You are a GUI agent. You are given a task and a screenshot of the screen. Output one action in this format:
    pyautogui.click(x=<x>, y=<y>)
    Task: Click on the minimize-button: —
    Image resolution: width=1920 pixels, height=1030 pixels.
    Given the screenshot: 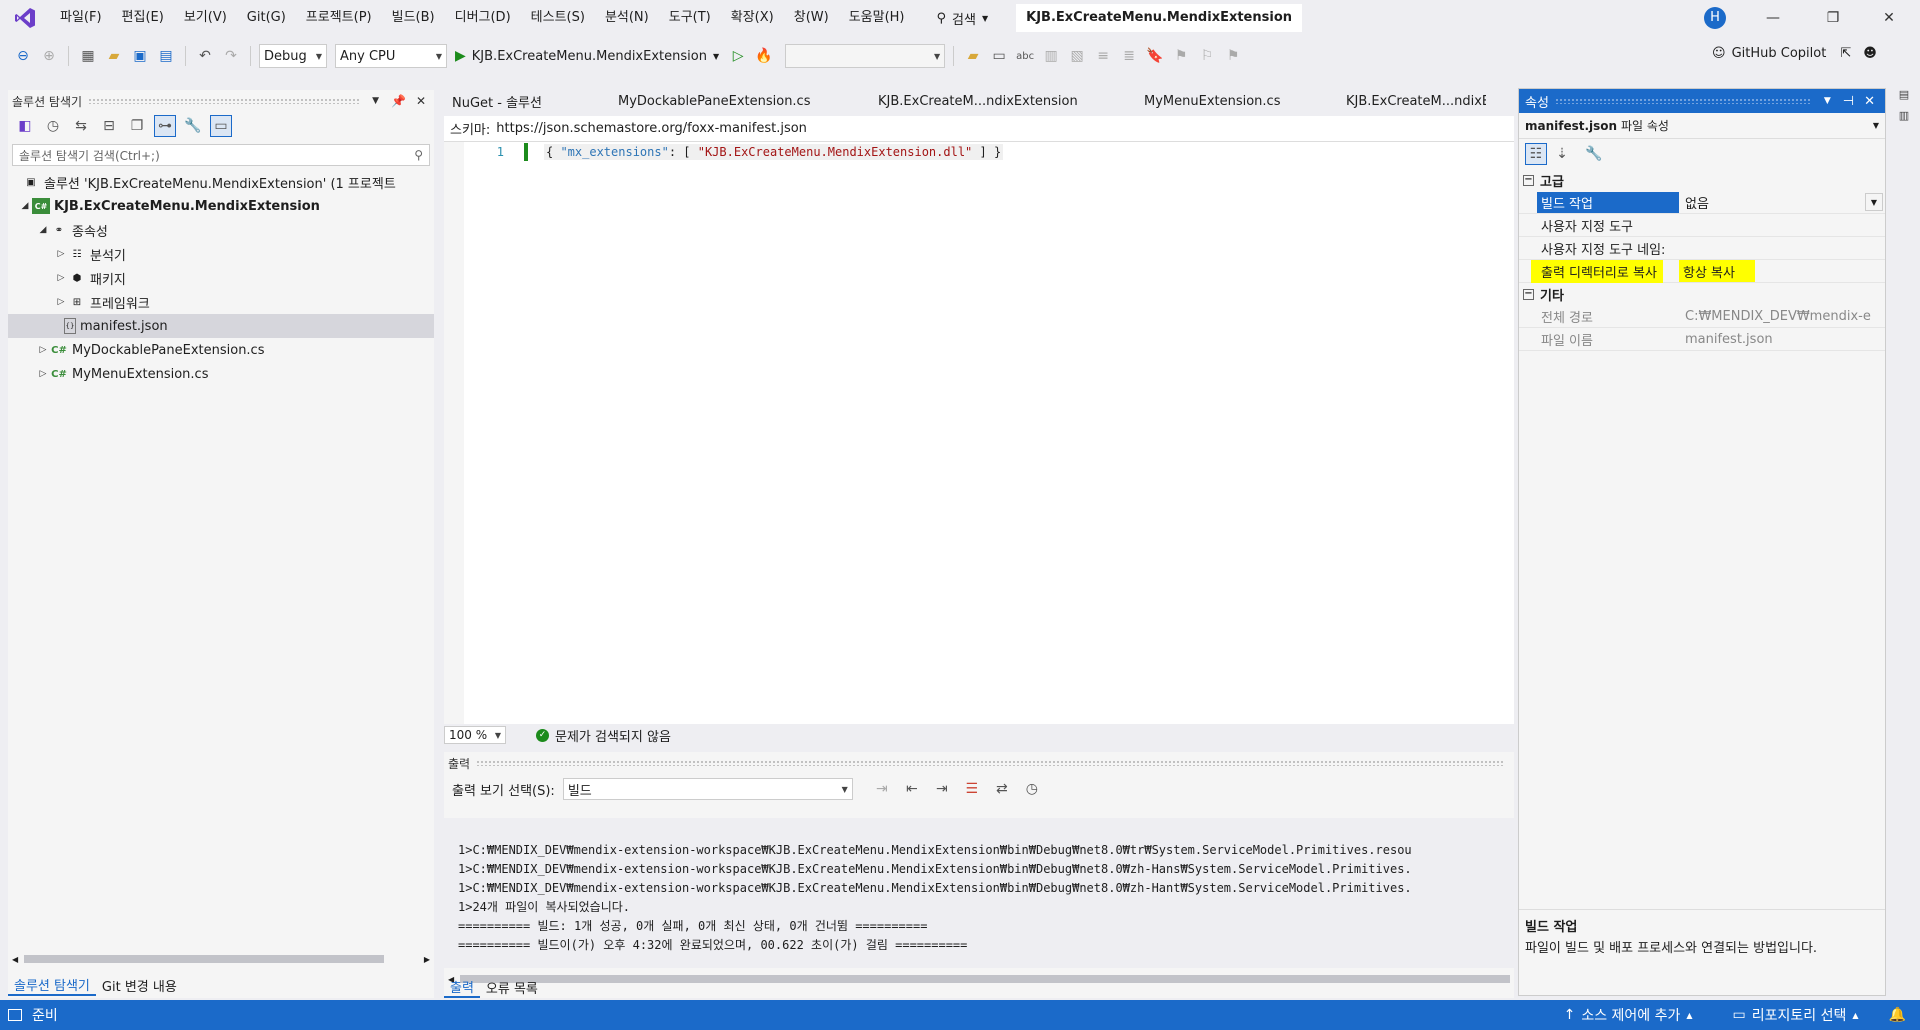 What is the action you would take?
    pyautogui.click(x=1773, y=18)
    